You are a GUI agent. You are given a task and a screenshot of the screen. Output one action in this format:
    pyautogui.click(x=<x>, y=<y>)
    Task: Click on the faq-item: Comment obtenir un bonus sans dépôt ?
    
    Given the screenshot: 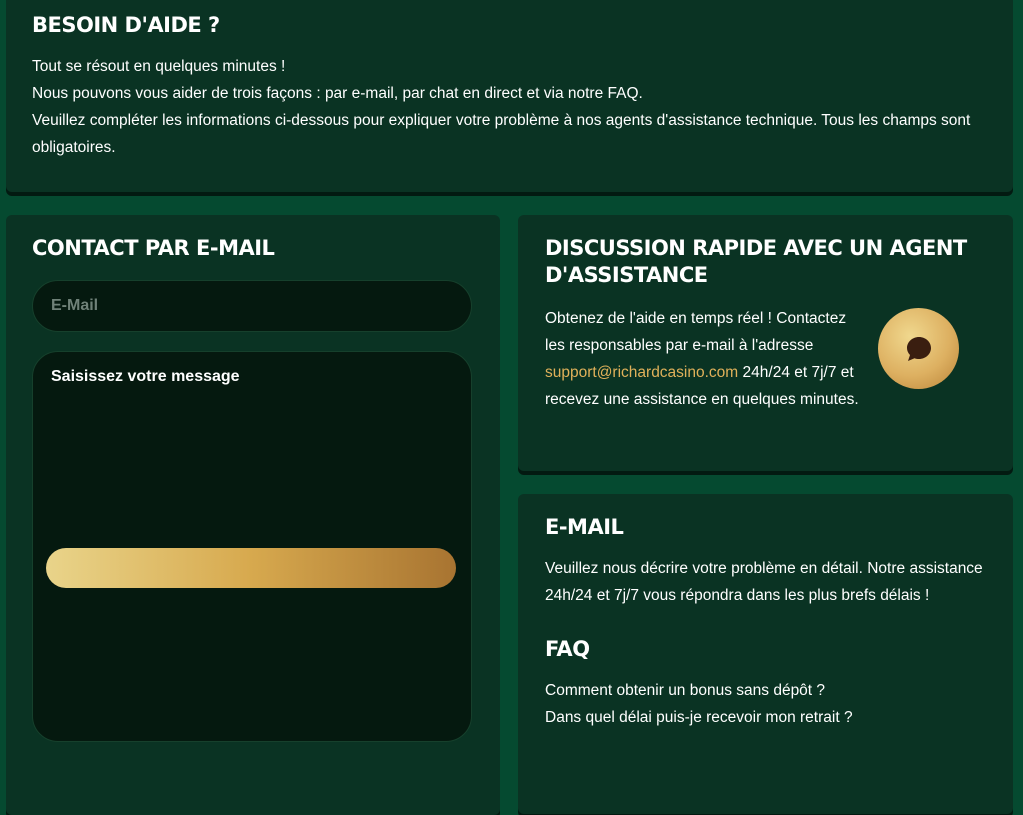 What is the action you would take?
    pyautogui.click(x=766, y=690)
    